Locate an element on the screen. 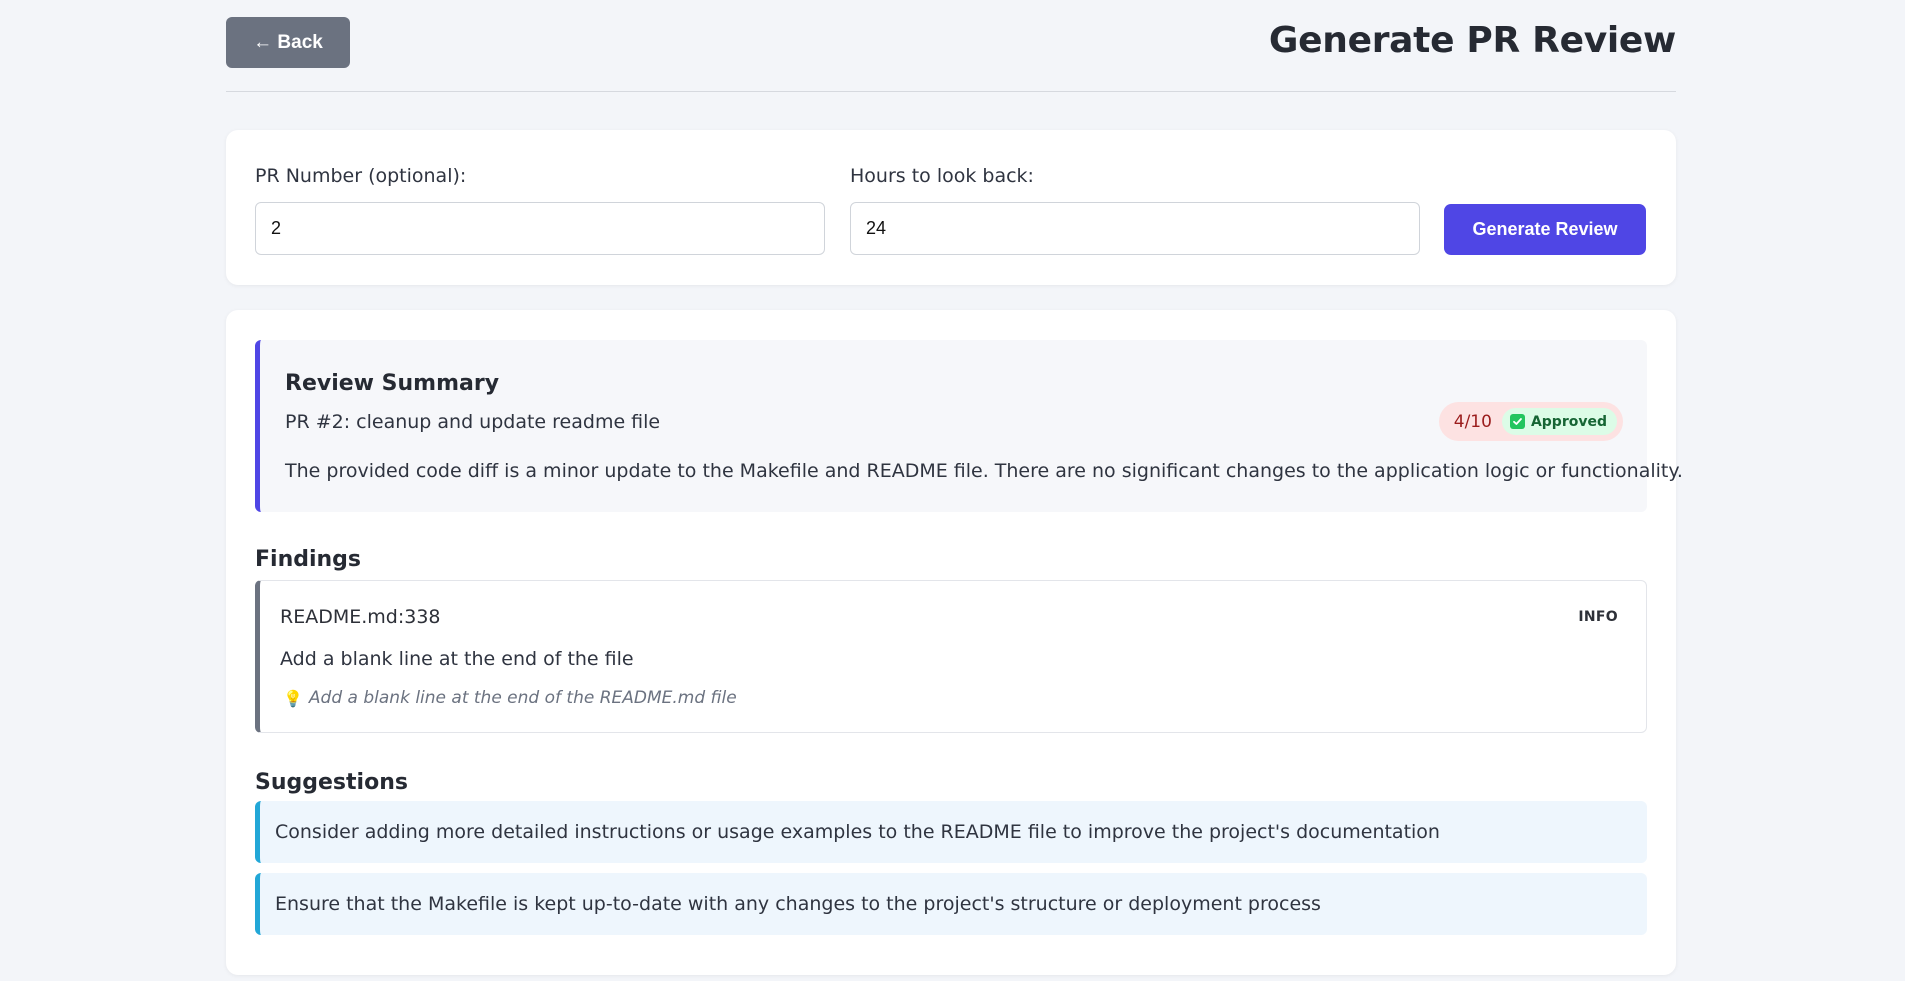 The image size is (1905, 981). hours-label: Hours to look back: is located at coordinates (942, 176).